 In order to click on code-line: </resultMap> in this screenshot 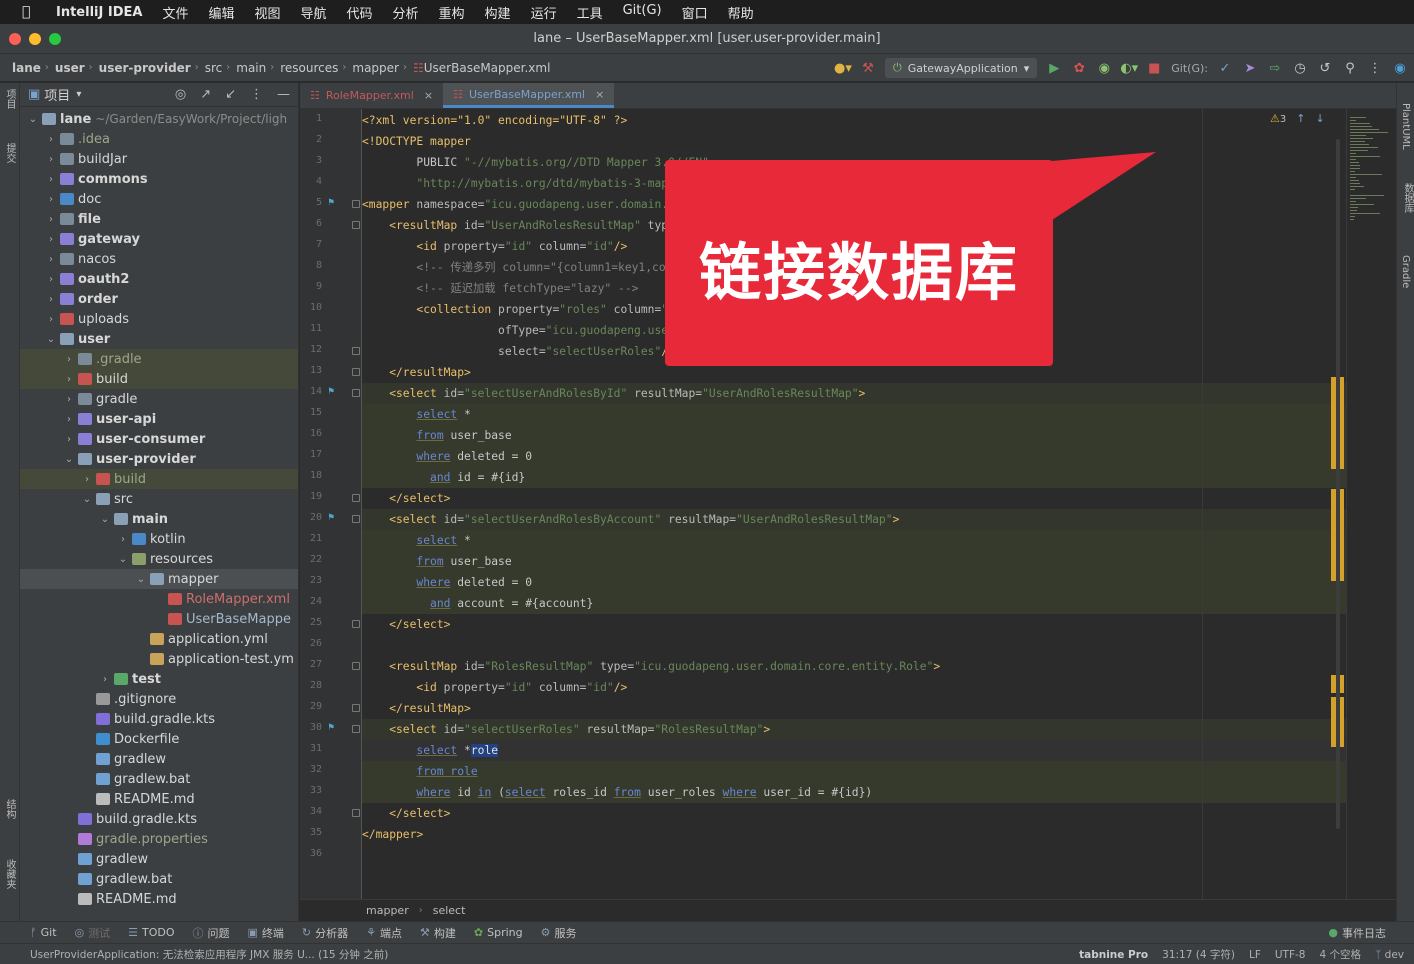, I will do `click(854, 708)`.